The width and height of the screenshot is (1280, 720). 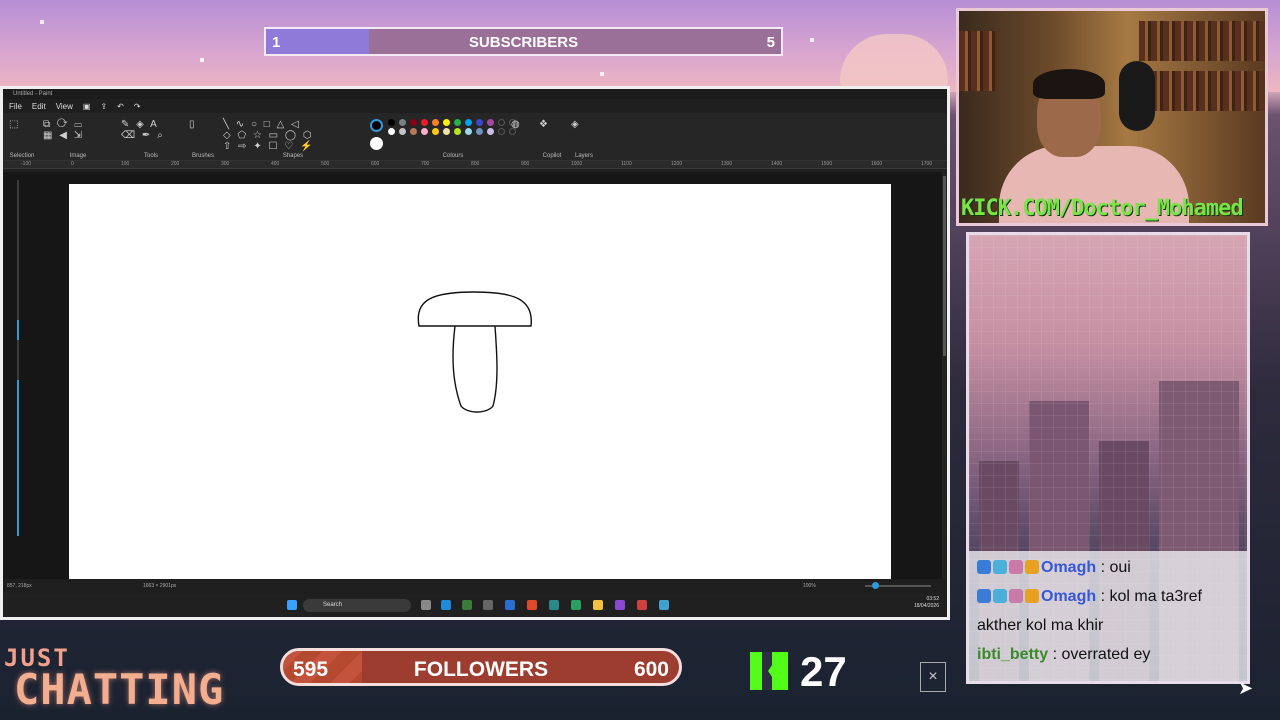 I want to click on ruler-tick-label: 1100, so click(x=626, y=164).